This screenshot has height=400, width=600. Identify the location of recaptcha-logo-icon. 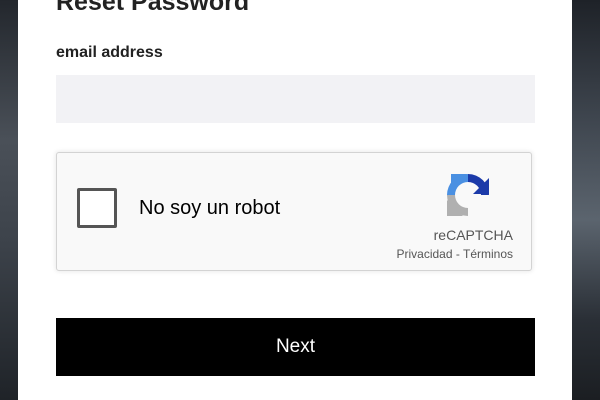
(468, 195).